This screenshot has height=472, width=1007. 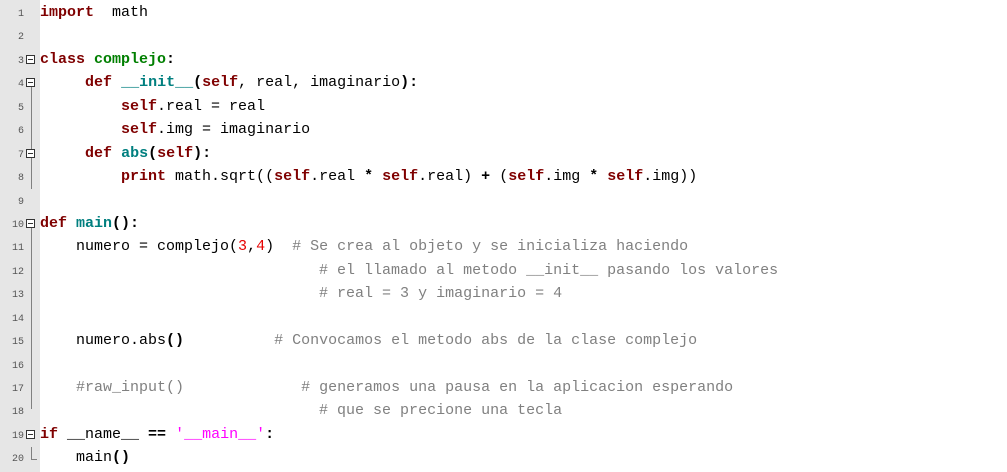 What do you see at coordinates (17, 436) in the screenshot?
I see `line-number: 19` at bounding box center [17, 436].